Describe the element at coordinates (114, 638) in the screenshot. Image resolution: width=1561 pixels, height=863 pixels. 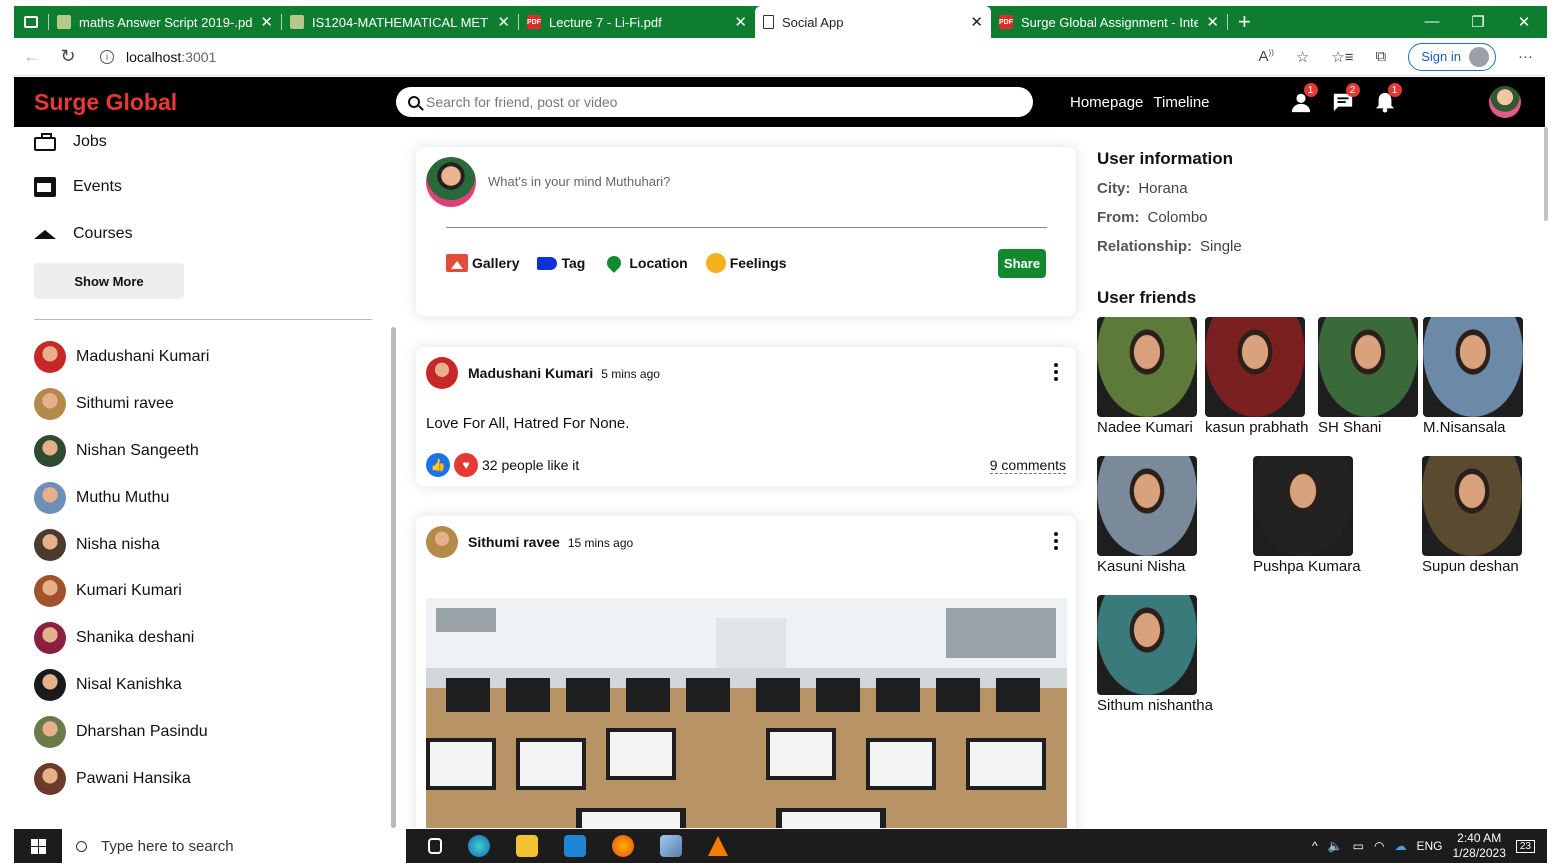
I see `friend-list-item: Shanika deshani` at that location.